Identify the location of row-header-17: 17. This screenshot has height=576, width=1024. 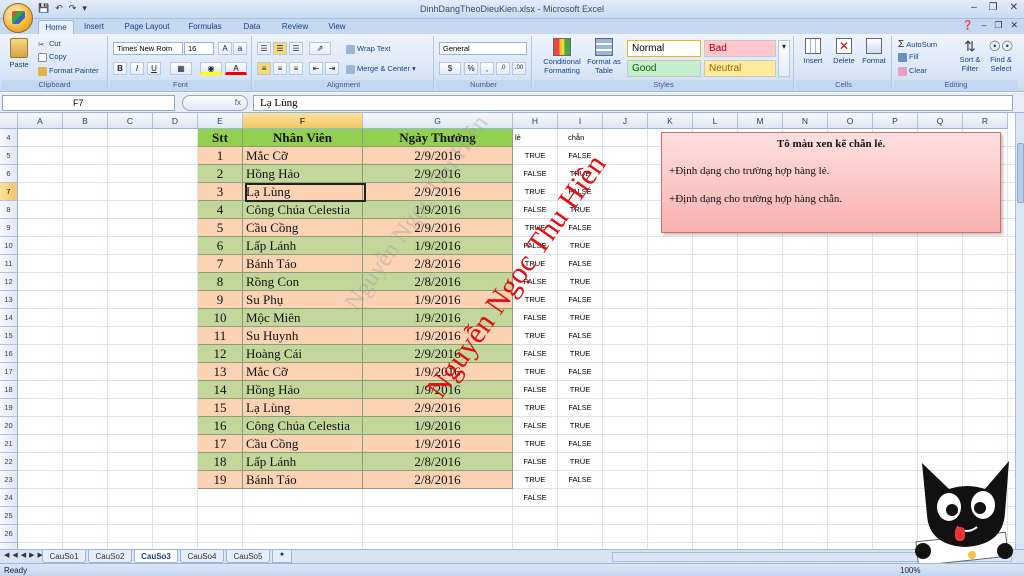
(9, 372).